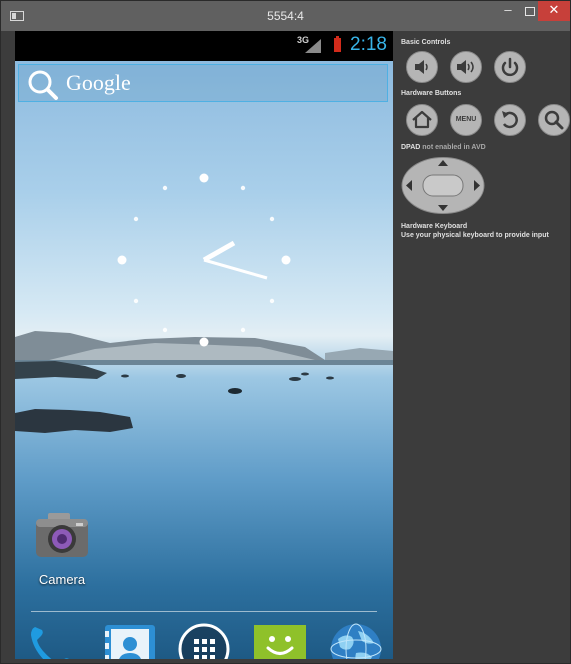  I want to click on maximize-button, so click(530, 11).